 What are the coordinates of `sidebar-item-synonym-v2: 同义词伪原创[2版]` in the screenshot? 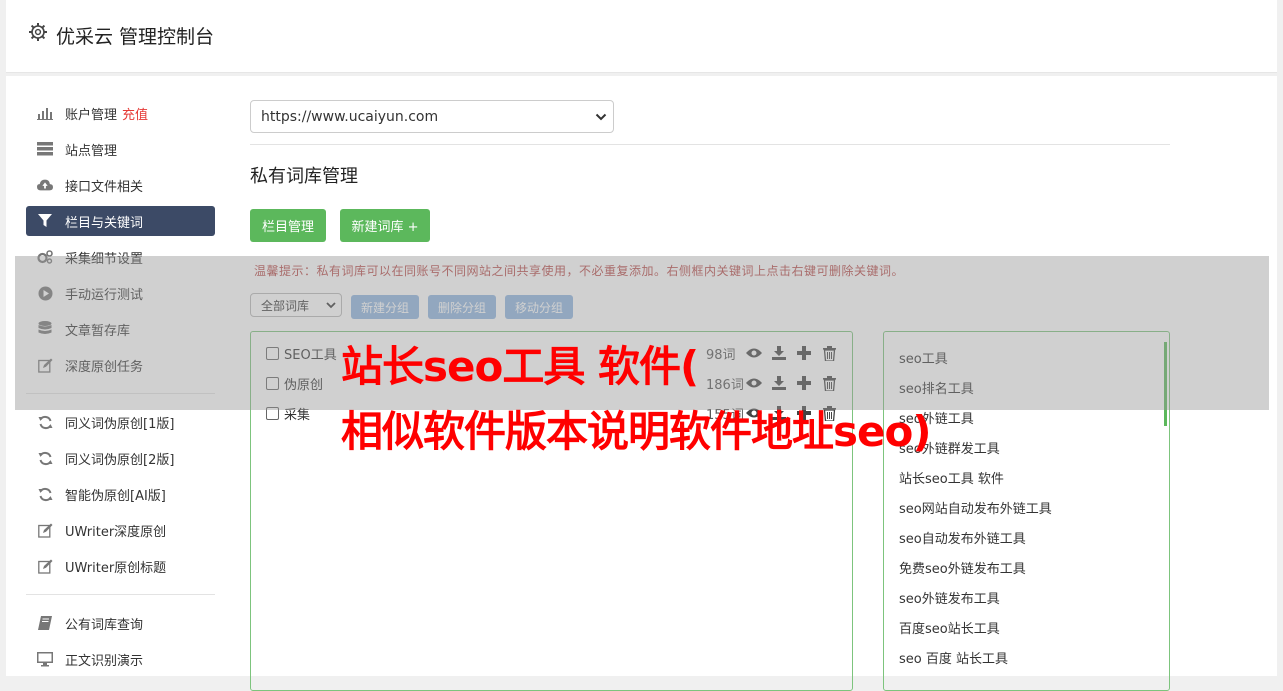 It's located at (120, 458).